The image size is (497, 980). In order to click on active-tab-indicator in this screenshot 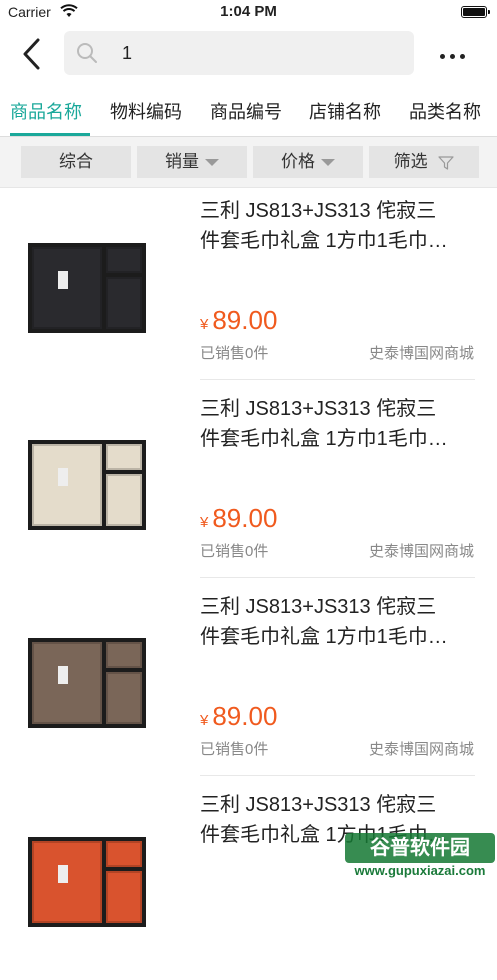, I will do `click(50, 134)`.